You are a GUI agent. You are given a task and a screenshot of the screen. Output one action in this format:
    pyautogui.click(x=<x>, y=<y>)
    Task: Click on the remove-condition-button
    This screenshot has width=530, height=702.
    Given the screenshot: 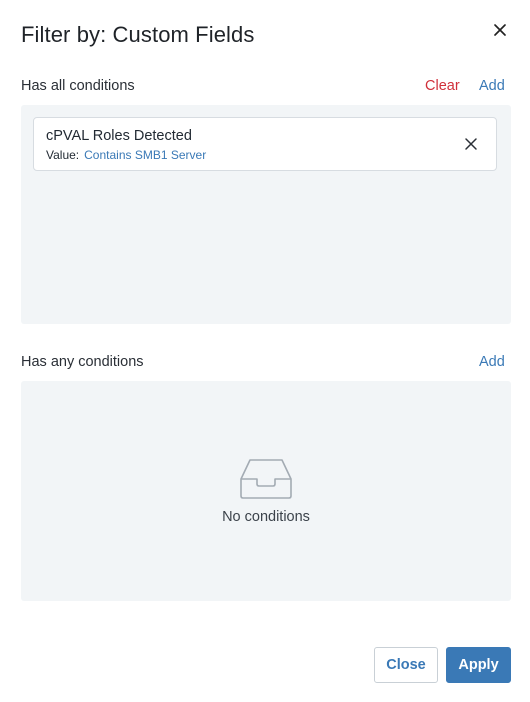 What is the action you would take?
    pyautogui.click(x=471, y=144)
    